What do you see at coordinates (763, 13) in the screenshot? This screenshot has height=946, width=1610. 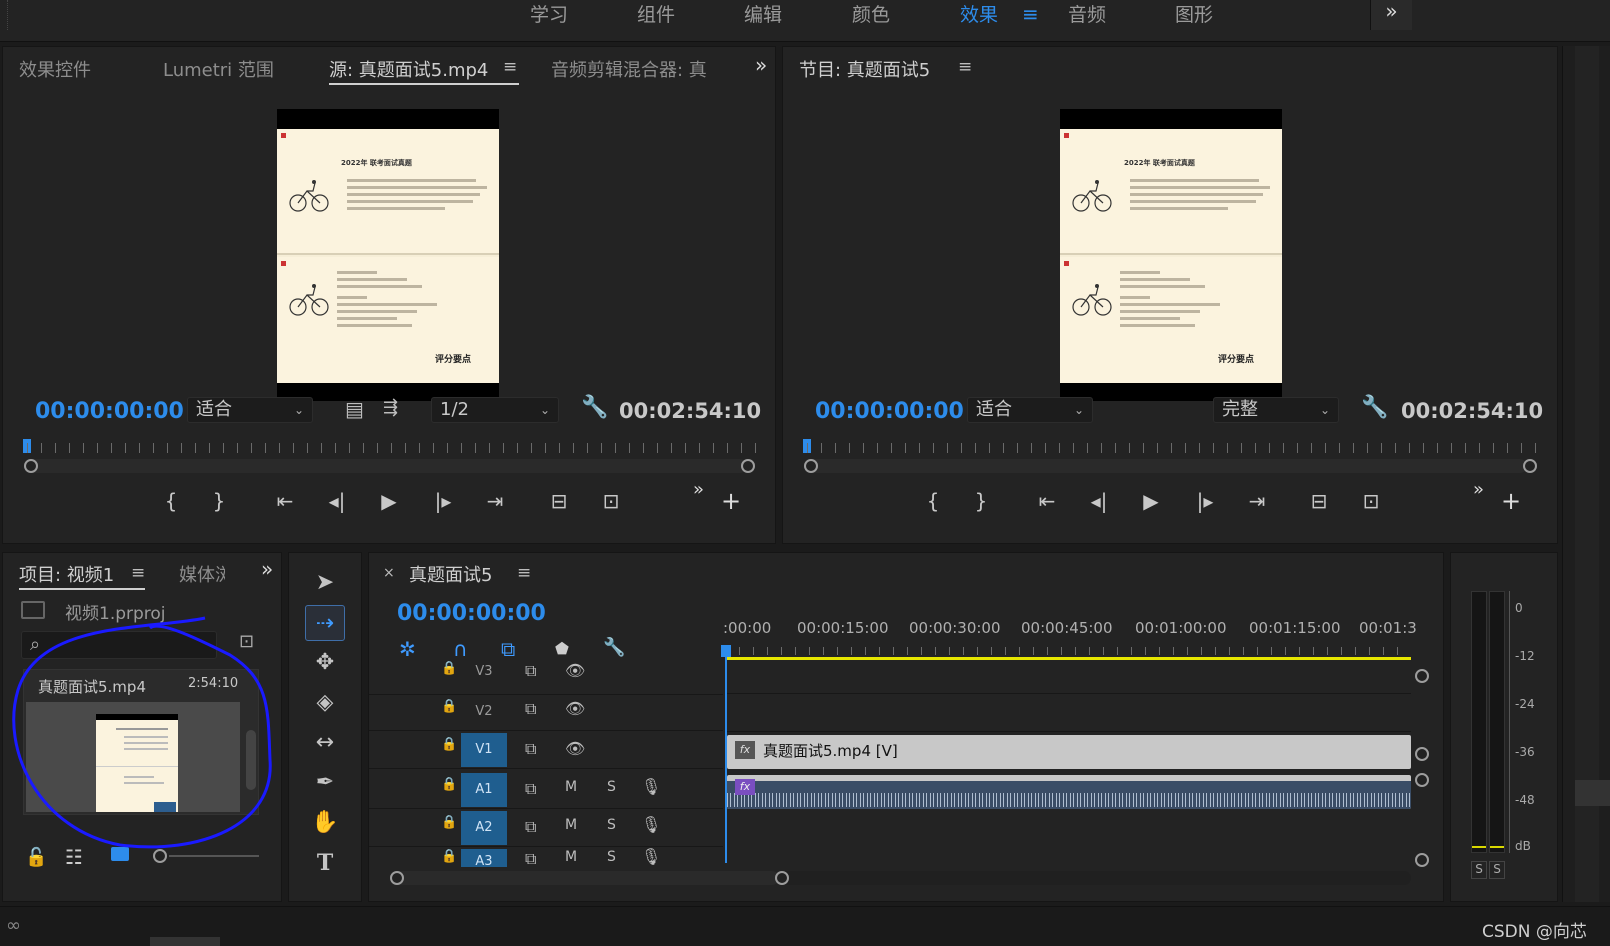 I see `workspace-editing: 编辑` at bounding box center [763, 13].